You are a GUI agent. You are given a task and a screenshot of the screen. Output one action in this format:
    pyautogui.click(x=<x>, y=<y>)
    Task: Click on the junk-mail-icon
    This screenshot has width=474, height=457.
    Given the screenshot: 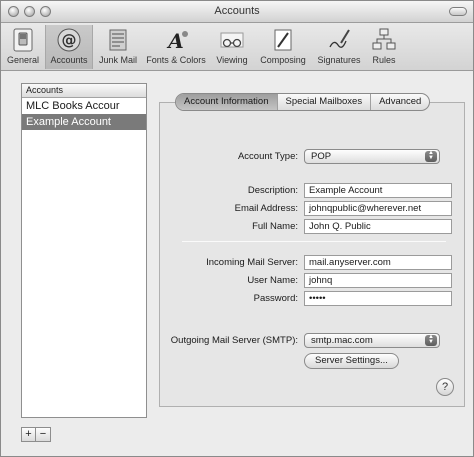 What is the action you would take?
    pyautogui.click(x=118, y=40)
    